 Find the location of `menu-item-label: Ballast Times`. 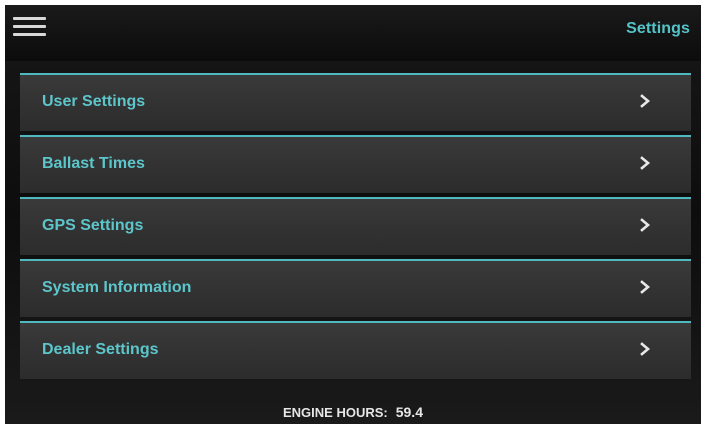

menu-item-label: Ballast Times is located at coordinates (93, 163).